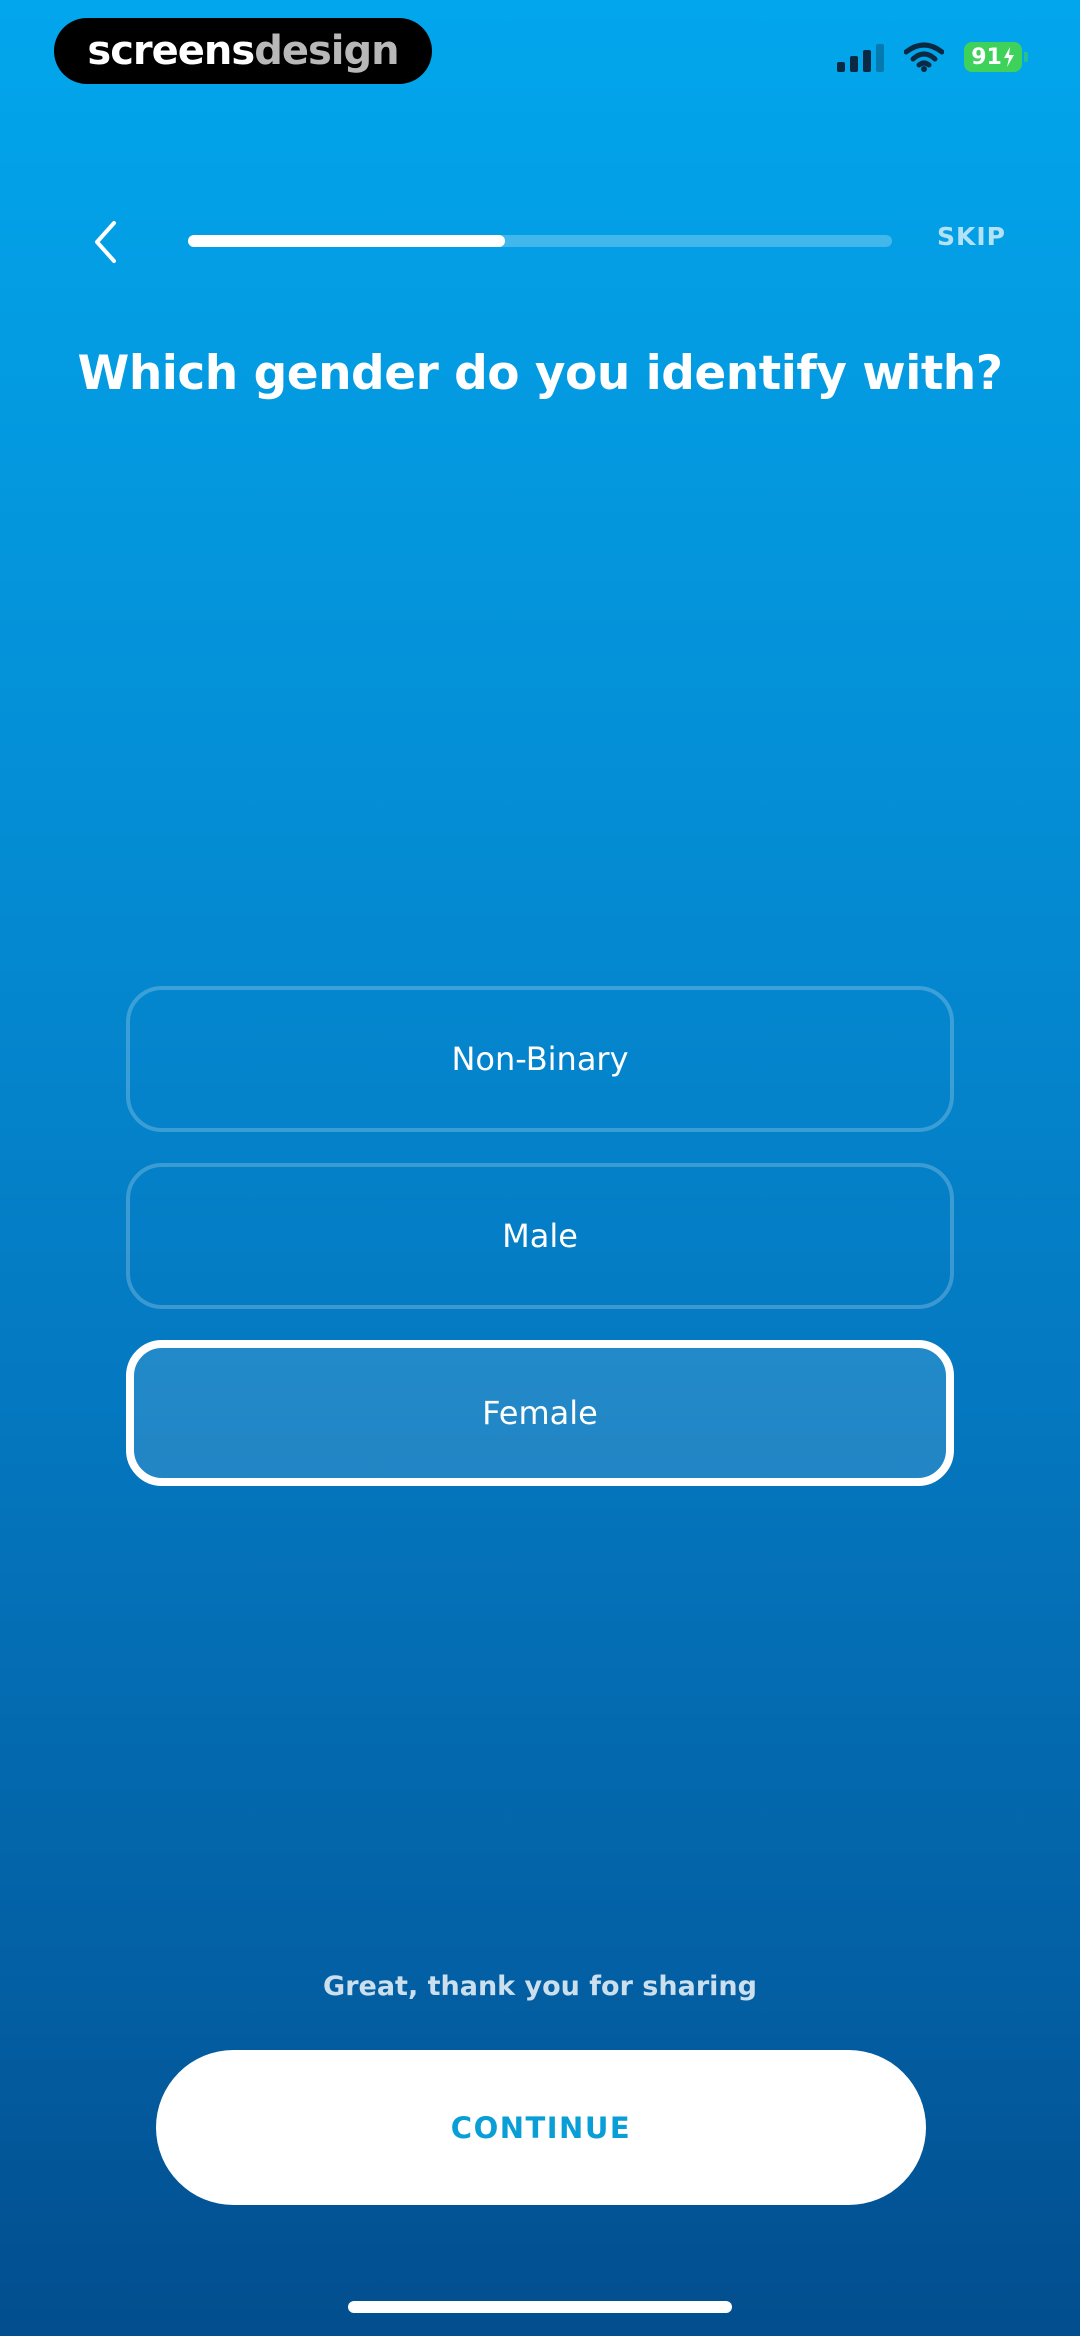 The width and height of the screenshot is (1080, 2336). I want to click on confirmation-message: Great, thank you for sharing, so click(540, 1986).